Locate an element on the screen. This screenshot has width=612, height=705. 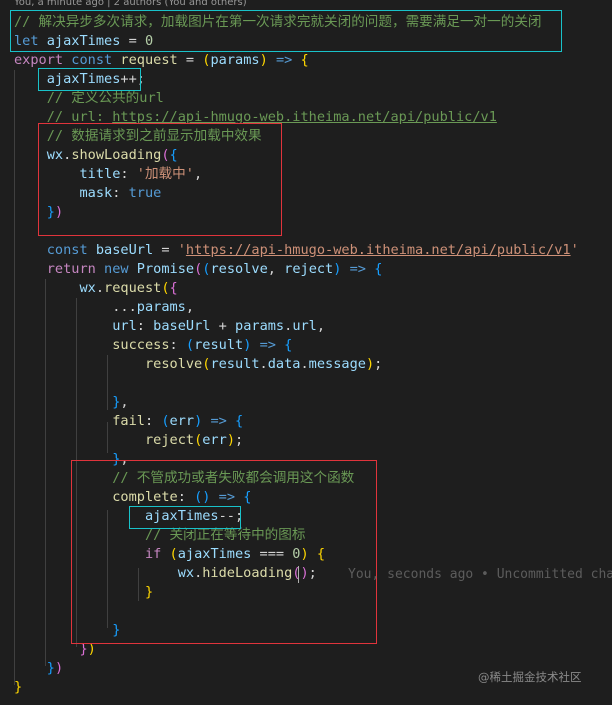
code-token: request is located at coordinates (133, 288).